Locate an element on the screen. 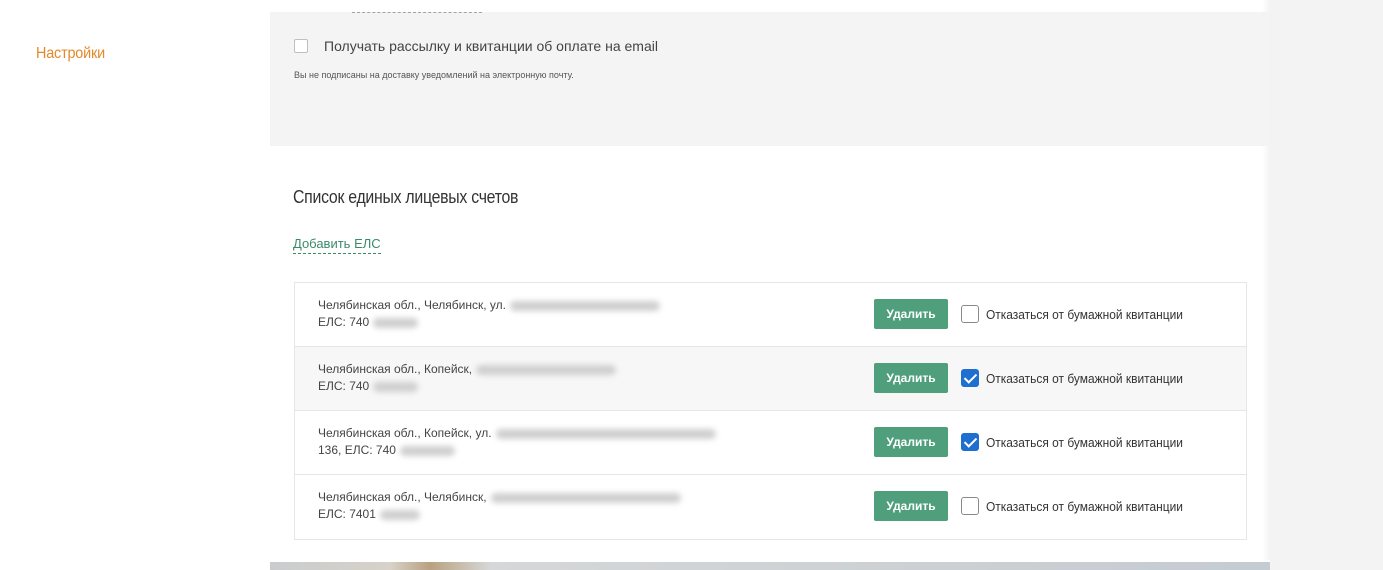 The width and height of the screenshot is (1383, 570). promo-banner is located at coordinates (770, 566).